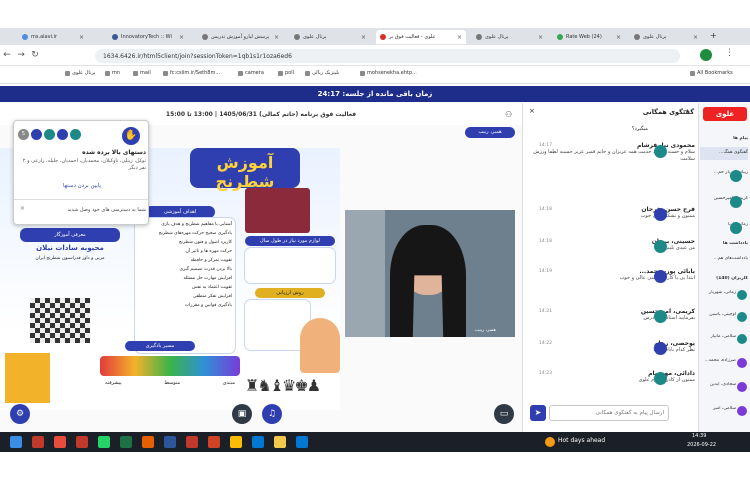 This screenshot has height=480, width=750. What do you see at coordinates (206, 269) in the screenshot?
I see `goal-item: بالا بردن قدرت تصمیم گیری` at bounding box center [206, 269].